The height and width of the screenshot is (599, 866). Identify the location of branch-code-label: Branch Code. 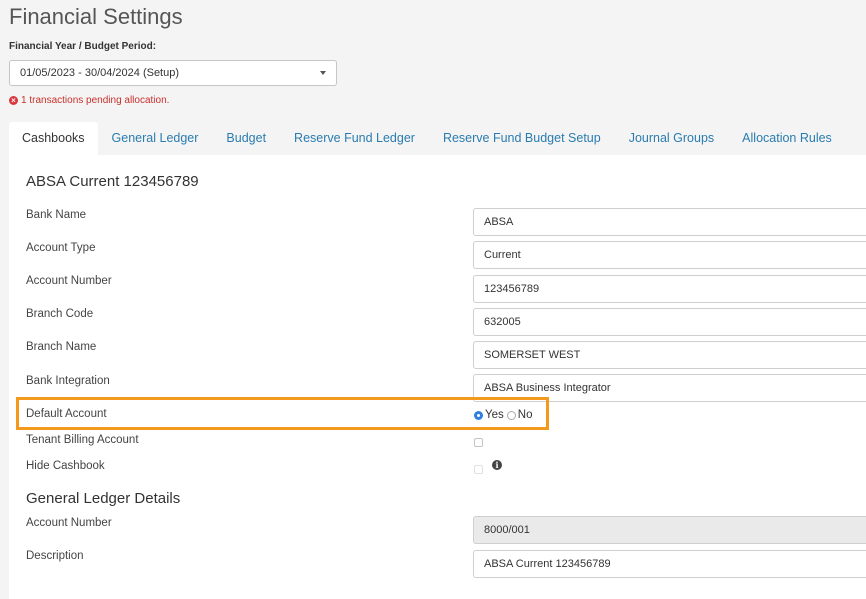
(60, 314).